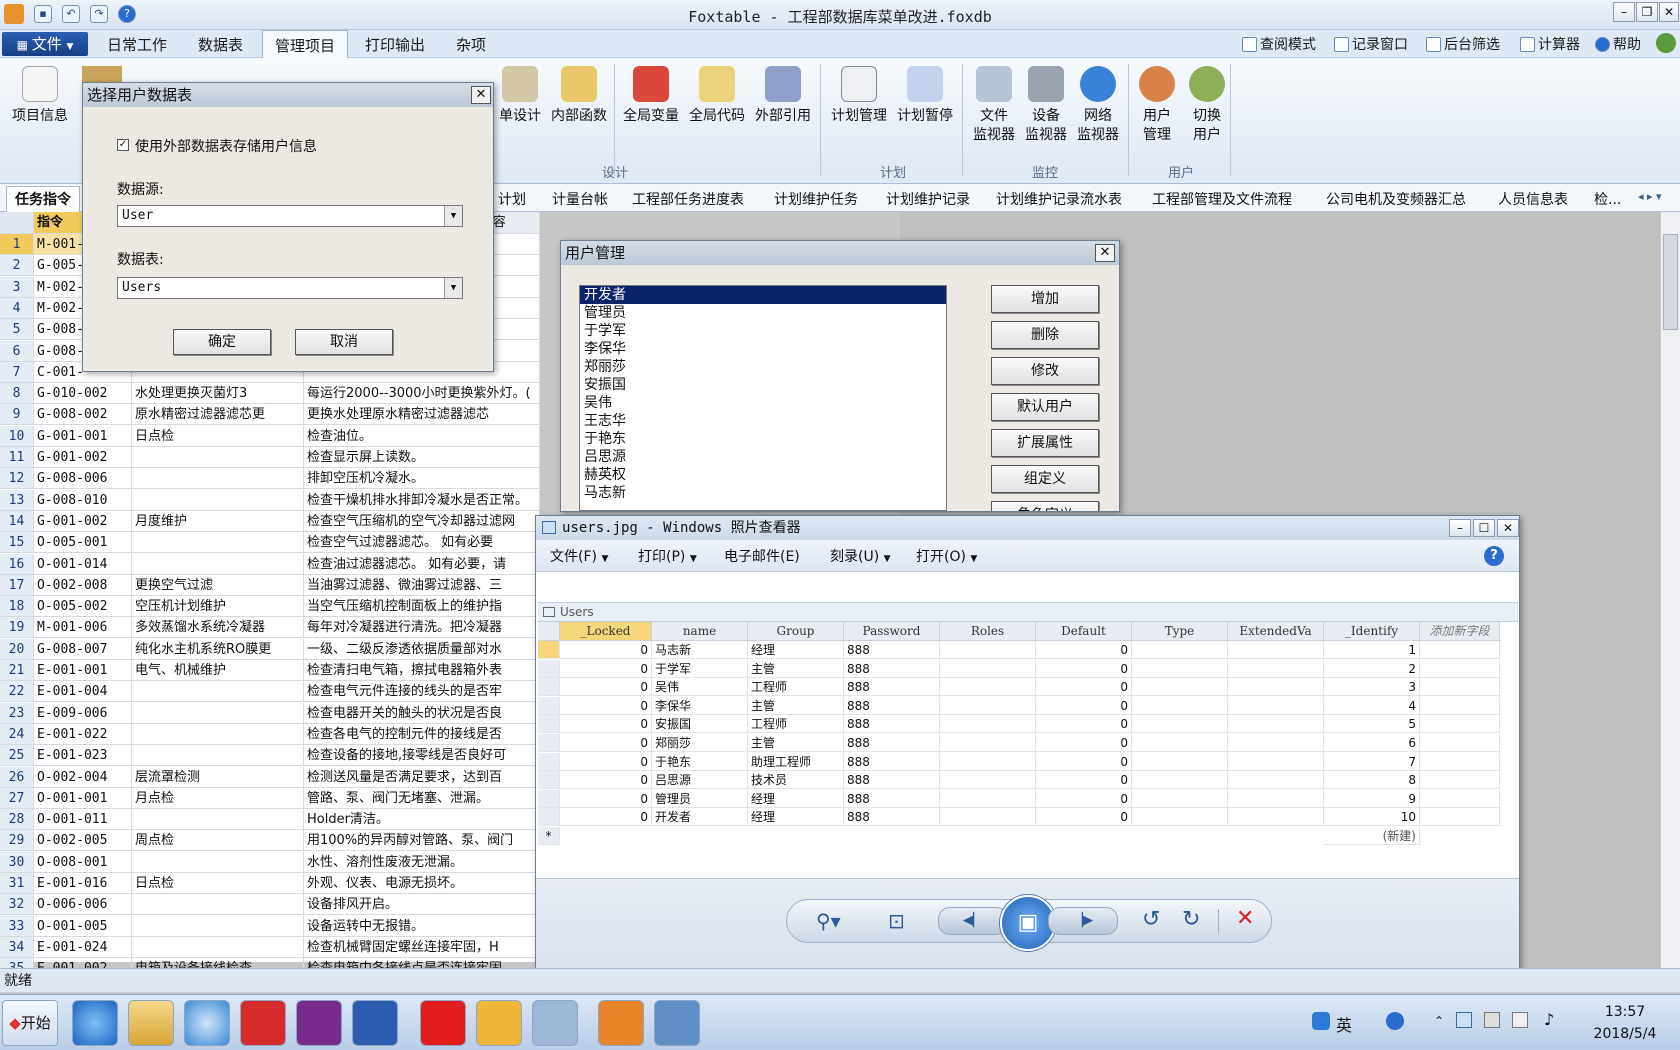 The height and width of the screenshot is (1050, 1680). I want to click on cancel-button: 取消, so click(344, 342).